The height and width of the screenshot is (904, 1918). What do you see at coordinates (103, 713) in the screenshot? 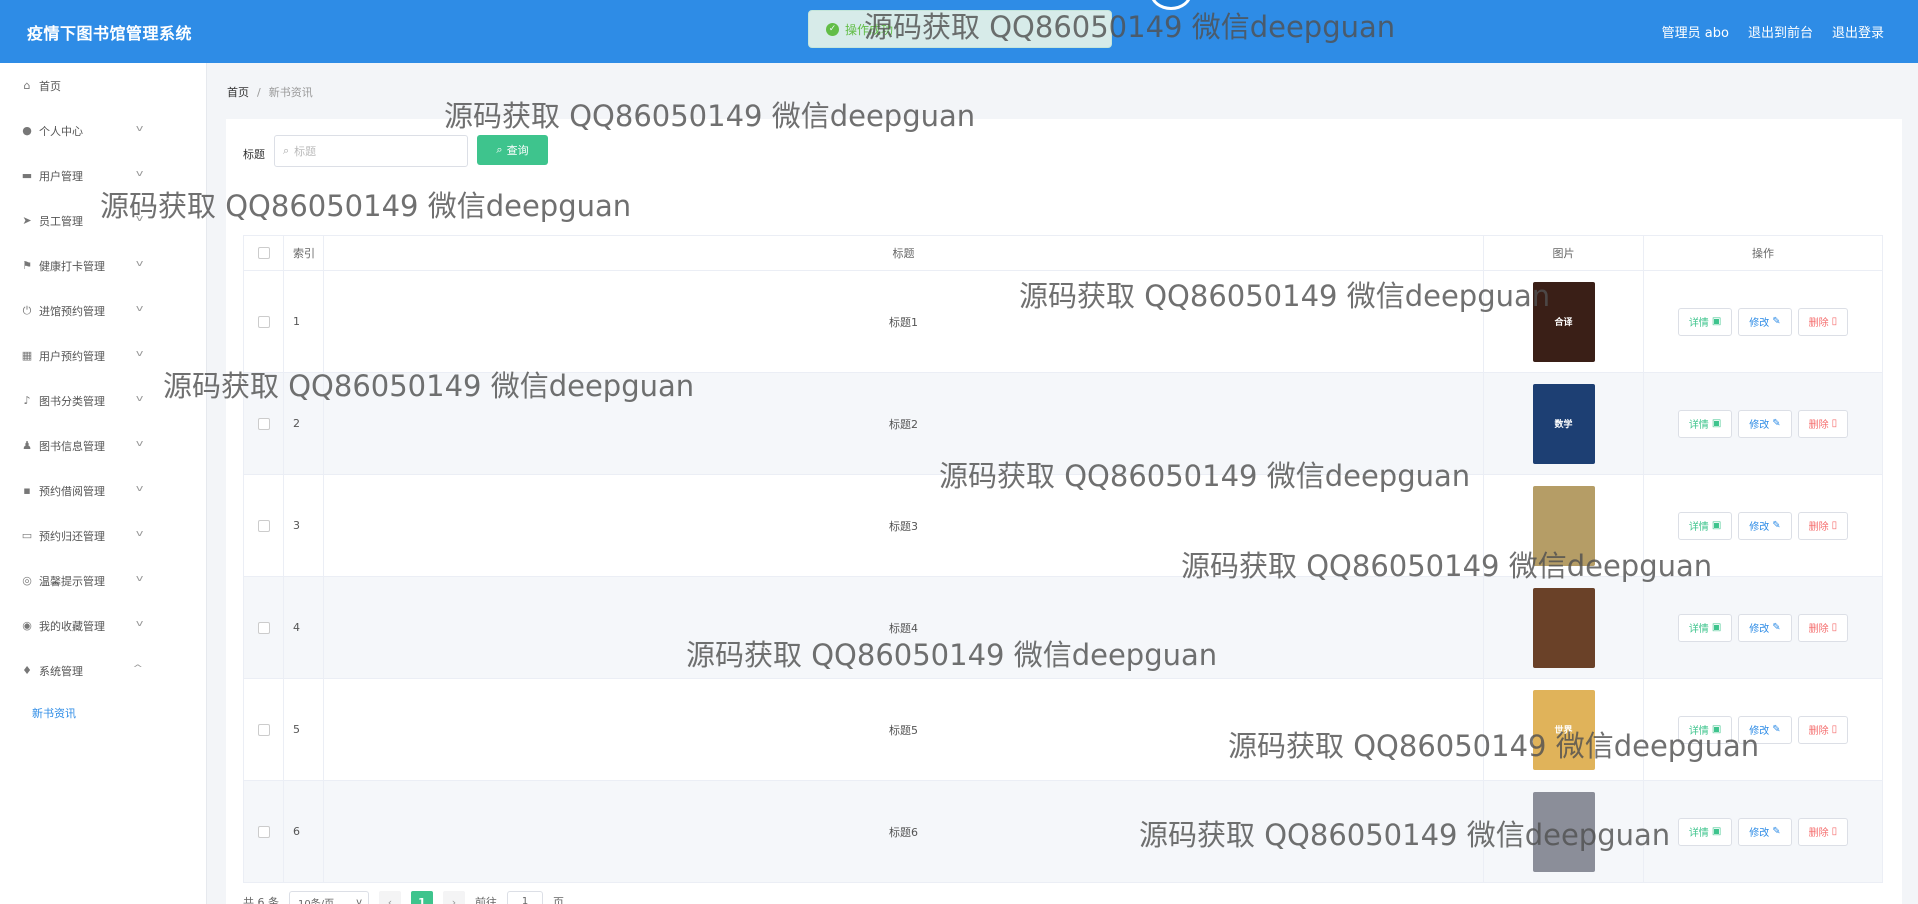
I see `sidebar-subitem-news: 新书资讯` at bounding box center [103, 713].